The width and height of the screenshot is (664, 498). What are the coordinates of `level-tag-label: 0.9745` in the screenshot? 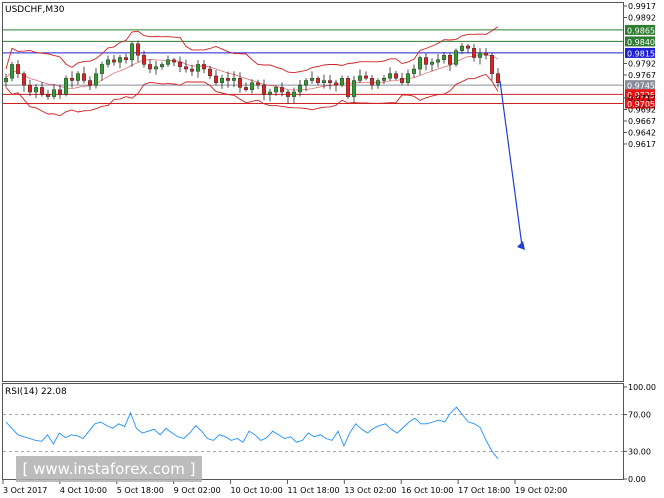 It's located at (641, 86).